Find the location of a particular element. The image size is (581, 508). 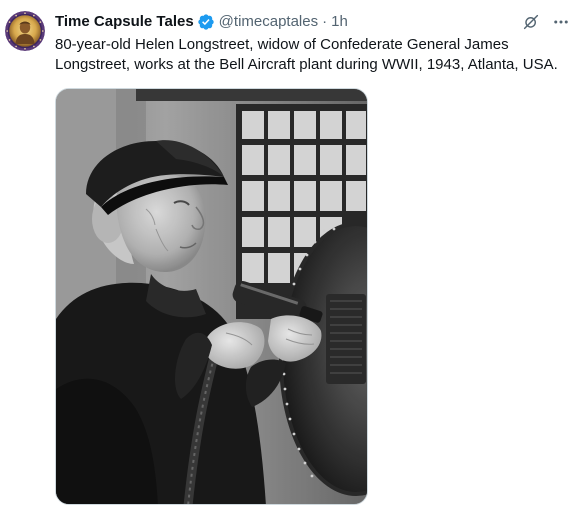

verified-badge-icon is located at coordinates (206, 22).